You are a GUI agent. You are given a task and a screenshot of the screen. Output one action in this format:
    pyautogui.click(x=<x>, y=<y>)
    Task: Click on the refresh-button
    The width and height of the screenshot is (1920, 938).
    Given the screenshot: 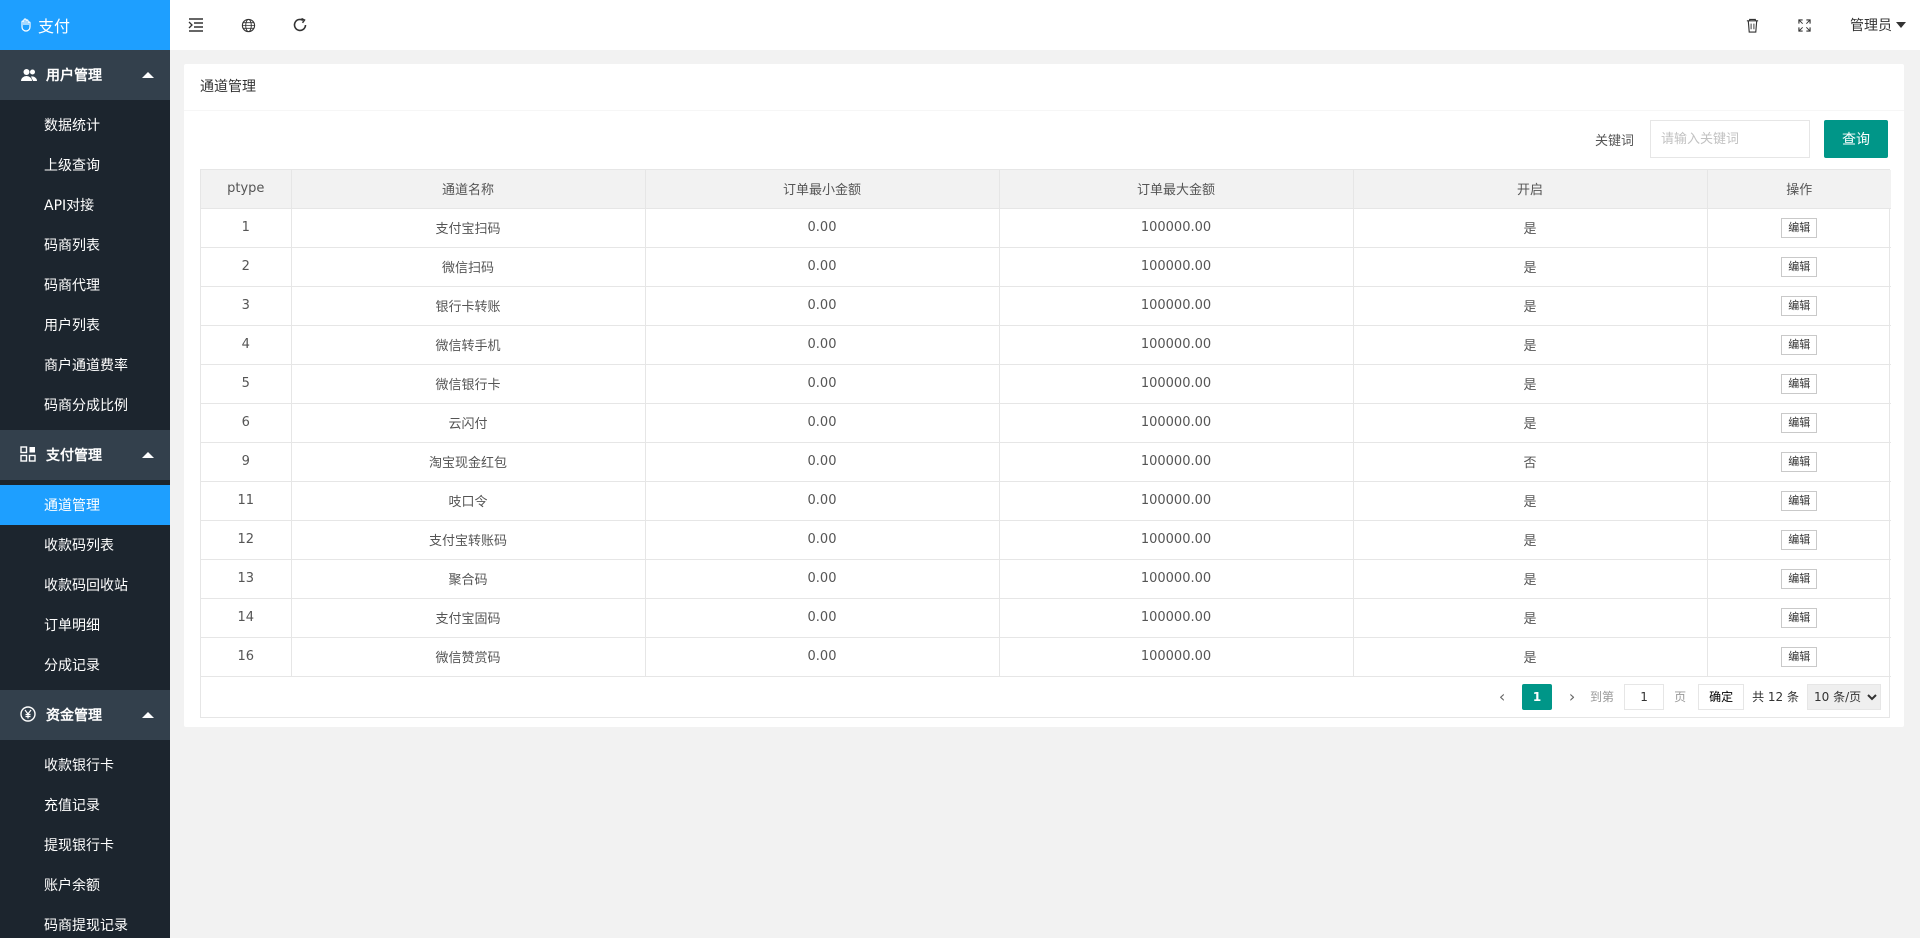 What is the action you would take?
    pyautogui.click(x=300, y=25)
    